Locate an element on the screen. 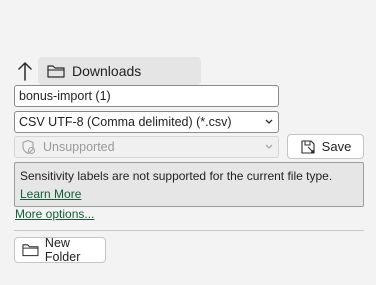  location-button: Downloads is located at coordinates (119, 71).